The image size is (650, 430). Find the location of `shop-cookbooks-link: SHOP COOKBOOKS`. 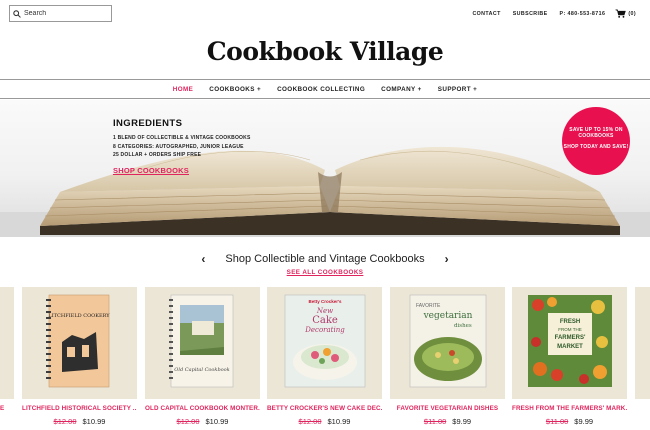

shop-cookbooks-link: SHOP COOKBOOKS is located at coordinates (151, 170).